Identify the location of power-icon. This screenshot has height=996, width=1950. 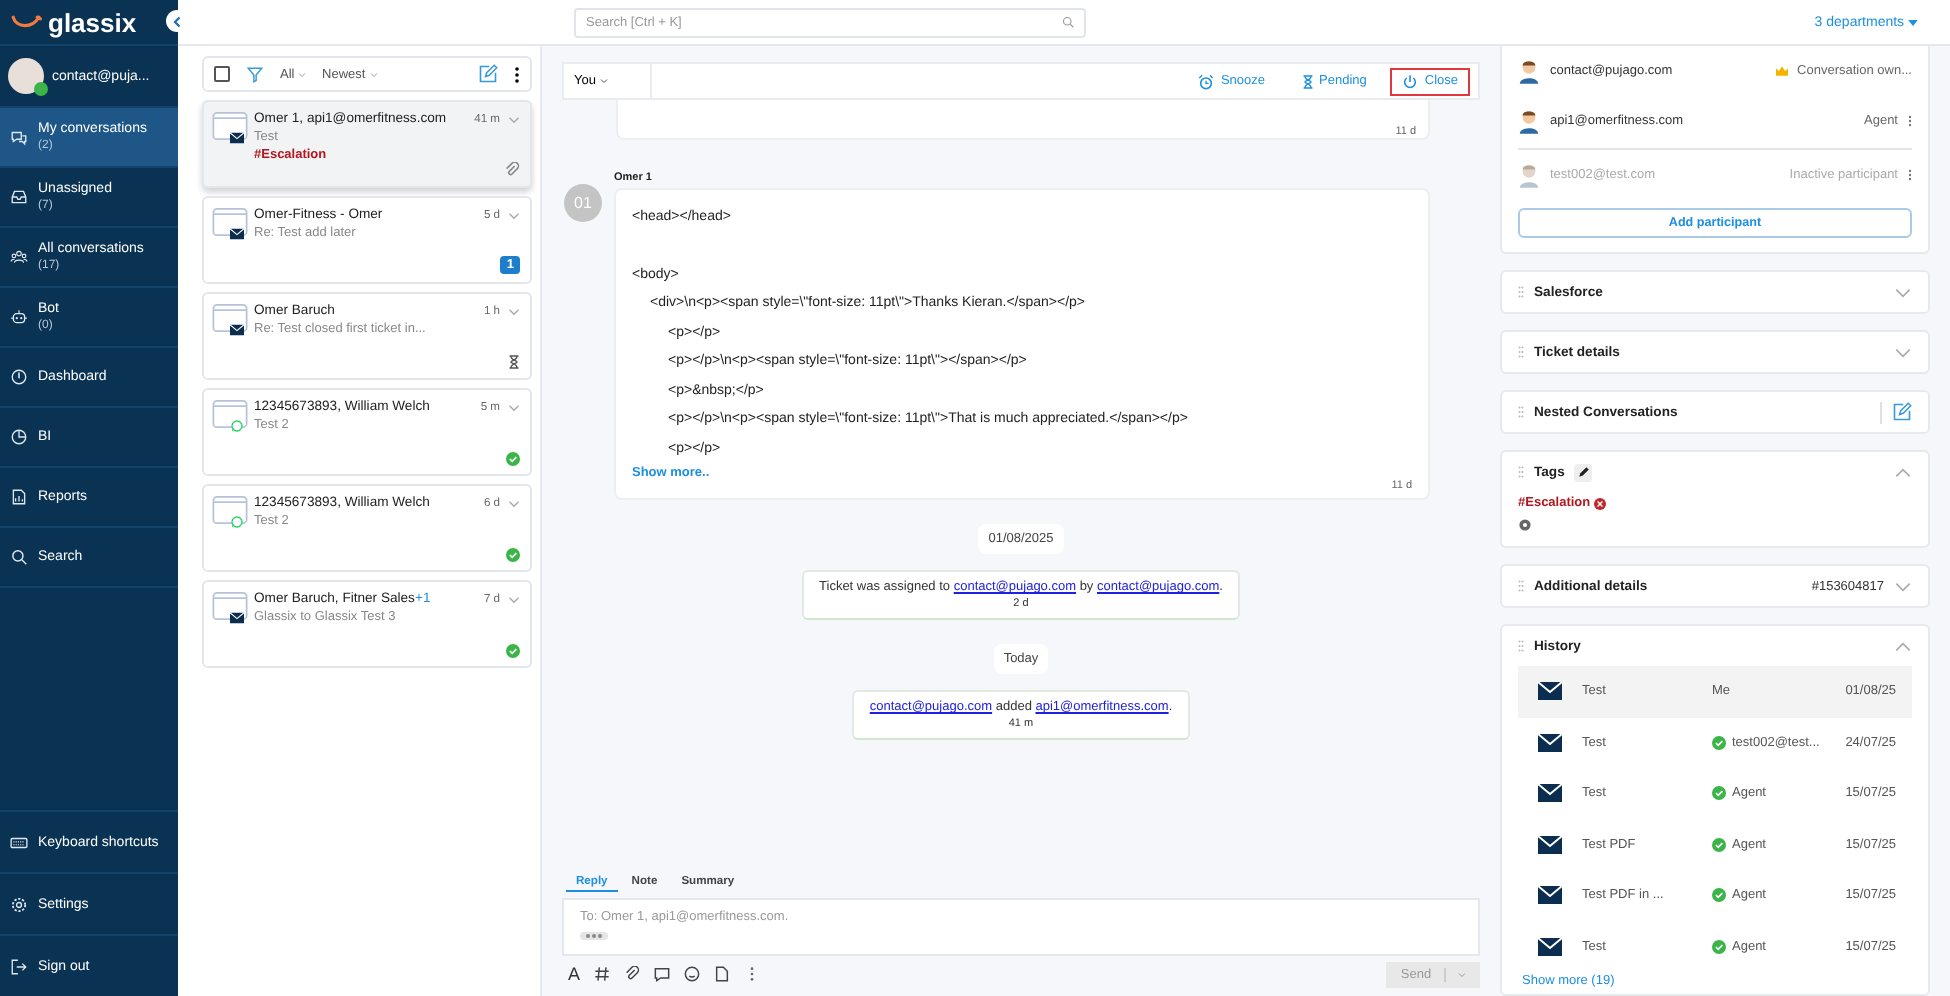
(1410, 81).